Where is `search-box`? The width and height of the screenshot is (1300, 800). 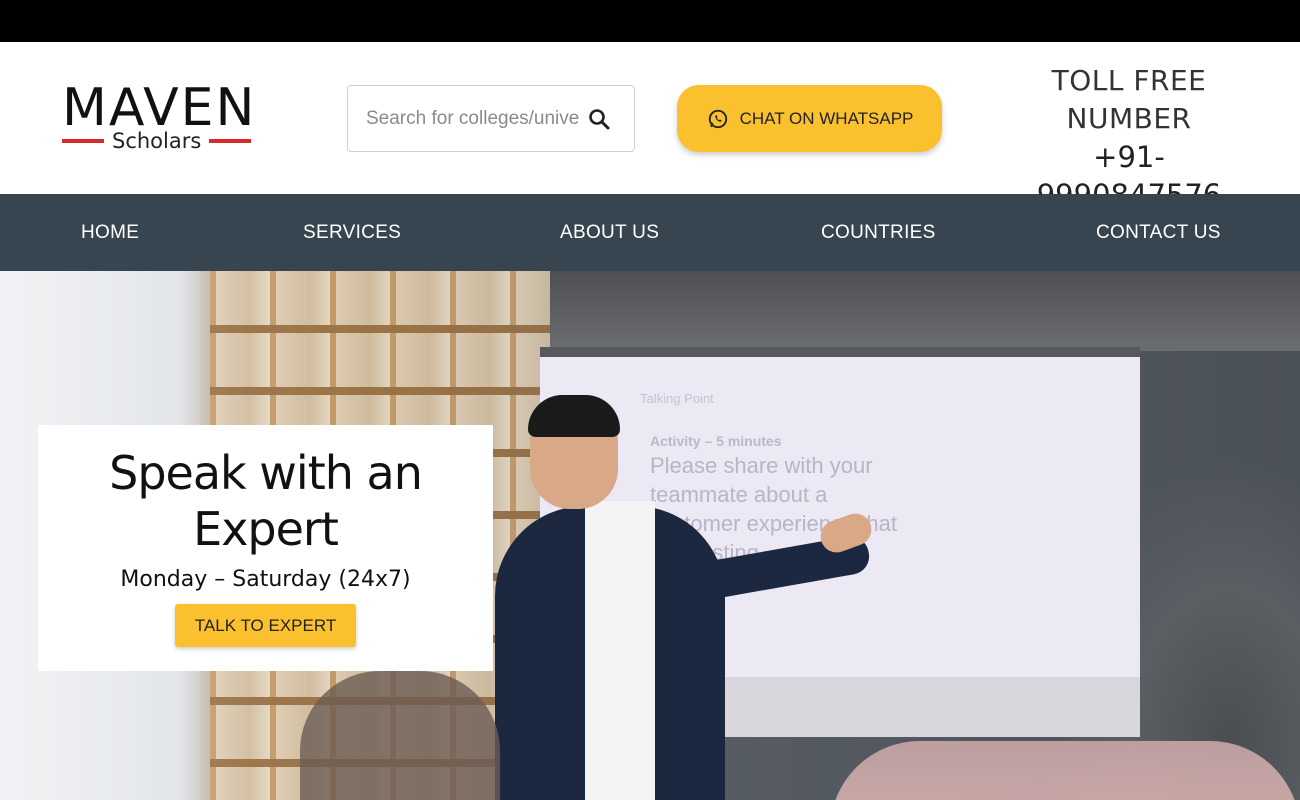 search-box is located at coordinates (491, 118).